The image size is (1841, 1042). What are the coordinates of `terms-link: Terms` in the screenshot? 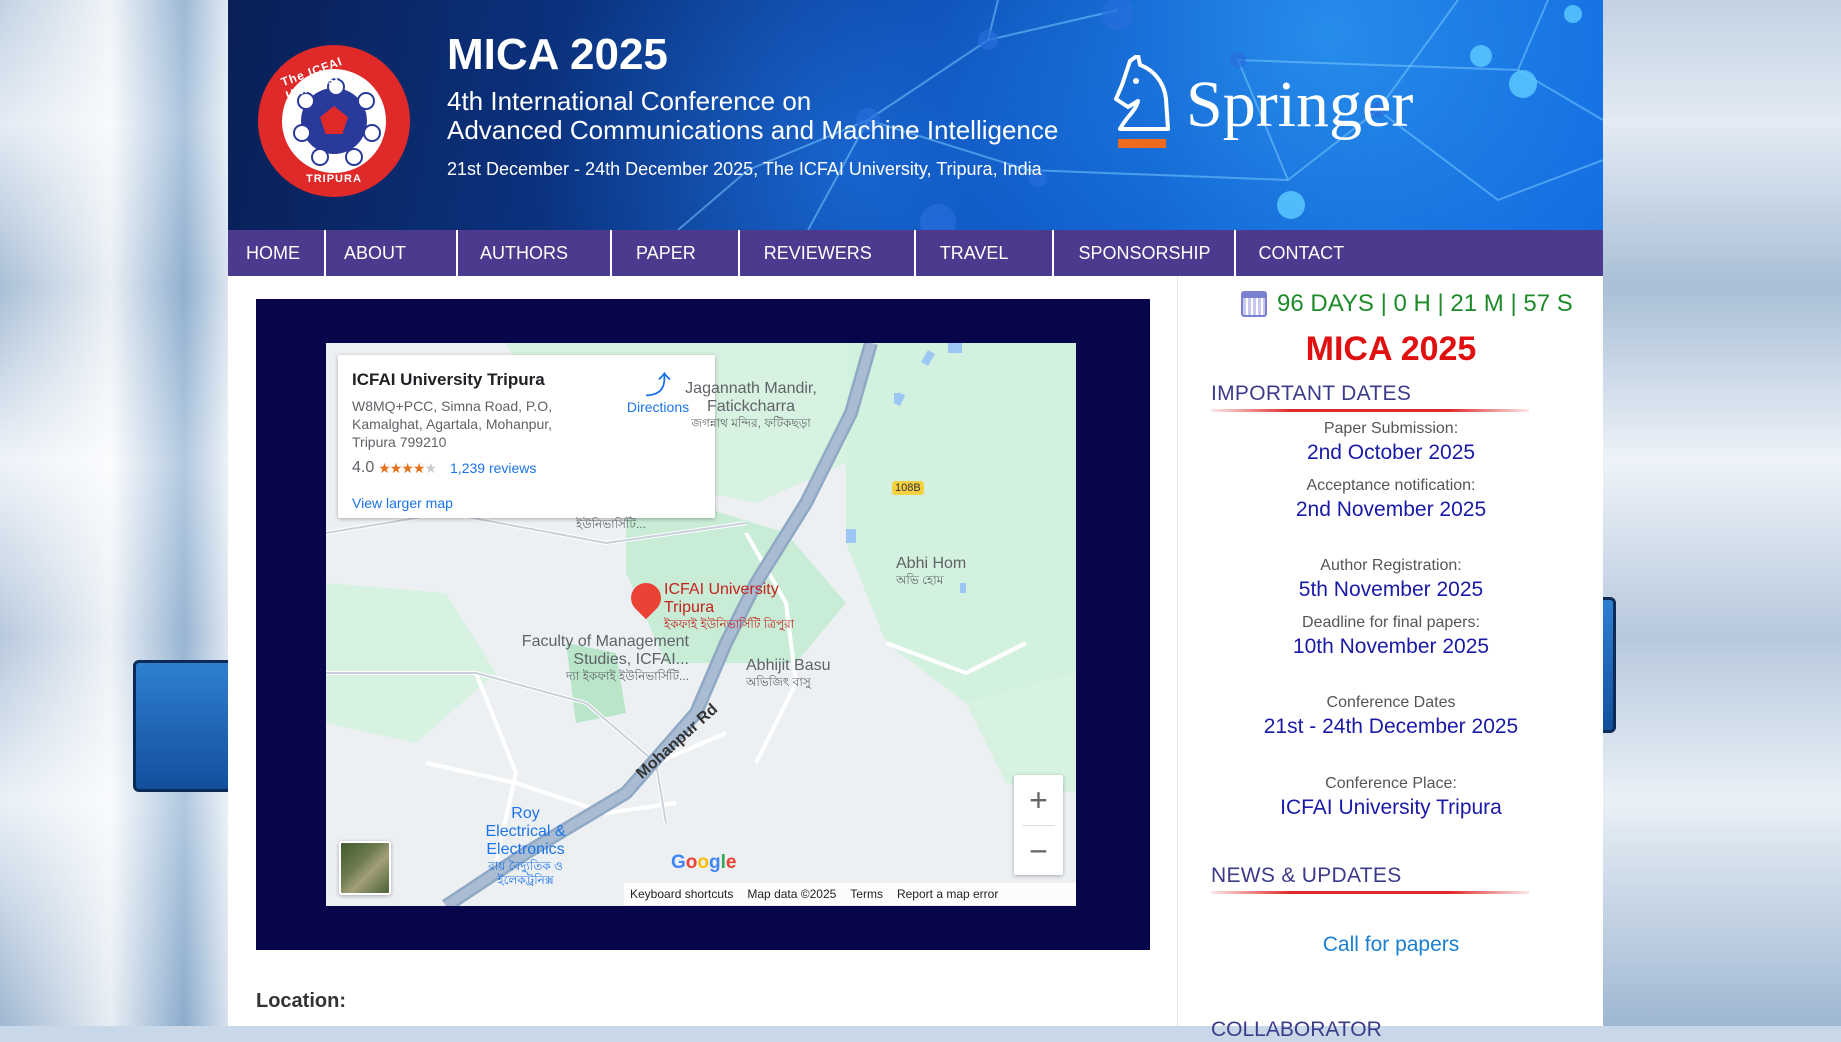 It's located at (866, 894).